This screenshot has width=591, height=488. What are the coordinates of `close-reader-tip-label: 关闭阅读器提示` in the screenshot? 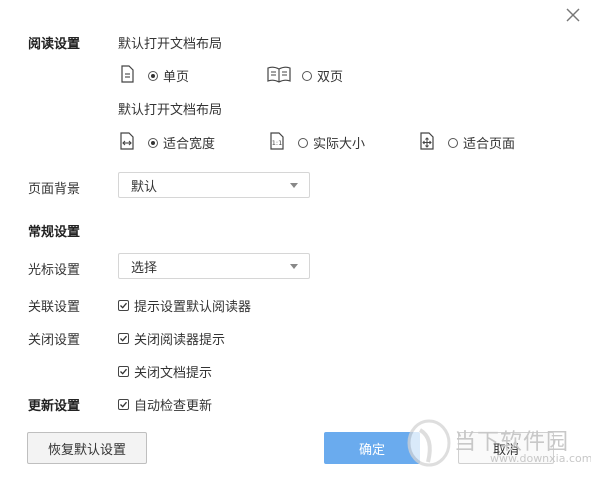 It's located at (180, 340).